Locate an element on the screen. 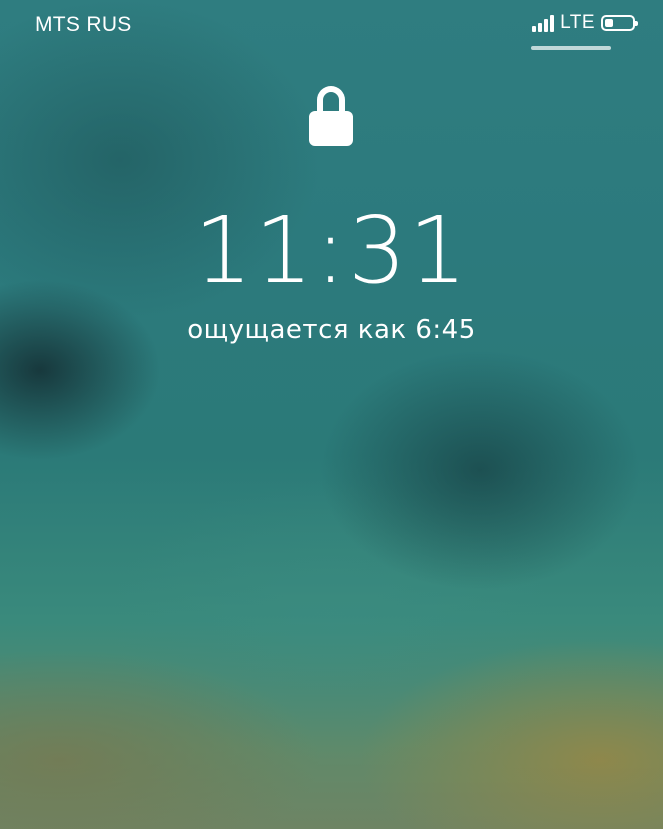  clock-time: 11:31 is located at coordinates (331, 250).